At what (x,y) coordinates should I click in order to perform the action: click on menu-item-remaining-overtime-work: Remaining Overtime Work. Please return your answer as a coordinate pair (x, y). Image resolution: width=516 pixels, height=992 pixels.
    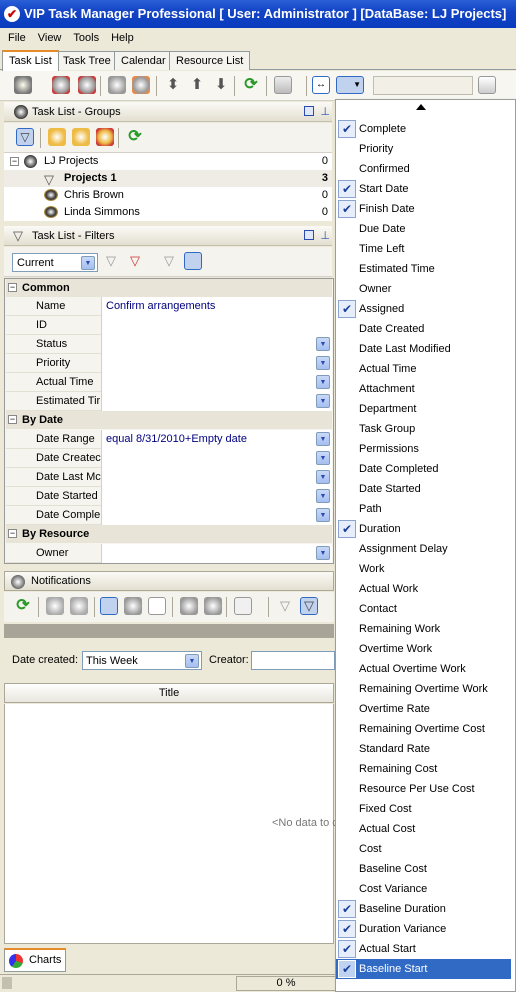
    Looking at the image, I should click on (423, 689).